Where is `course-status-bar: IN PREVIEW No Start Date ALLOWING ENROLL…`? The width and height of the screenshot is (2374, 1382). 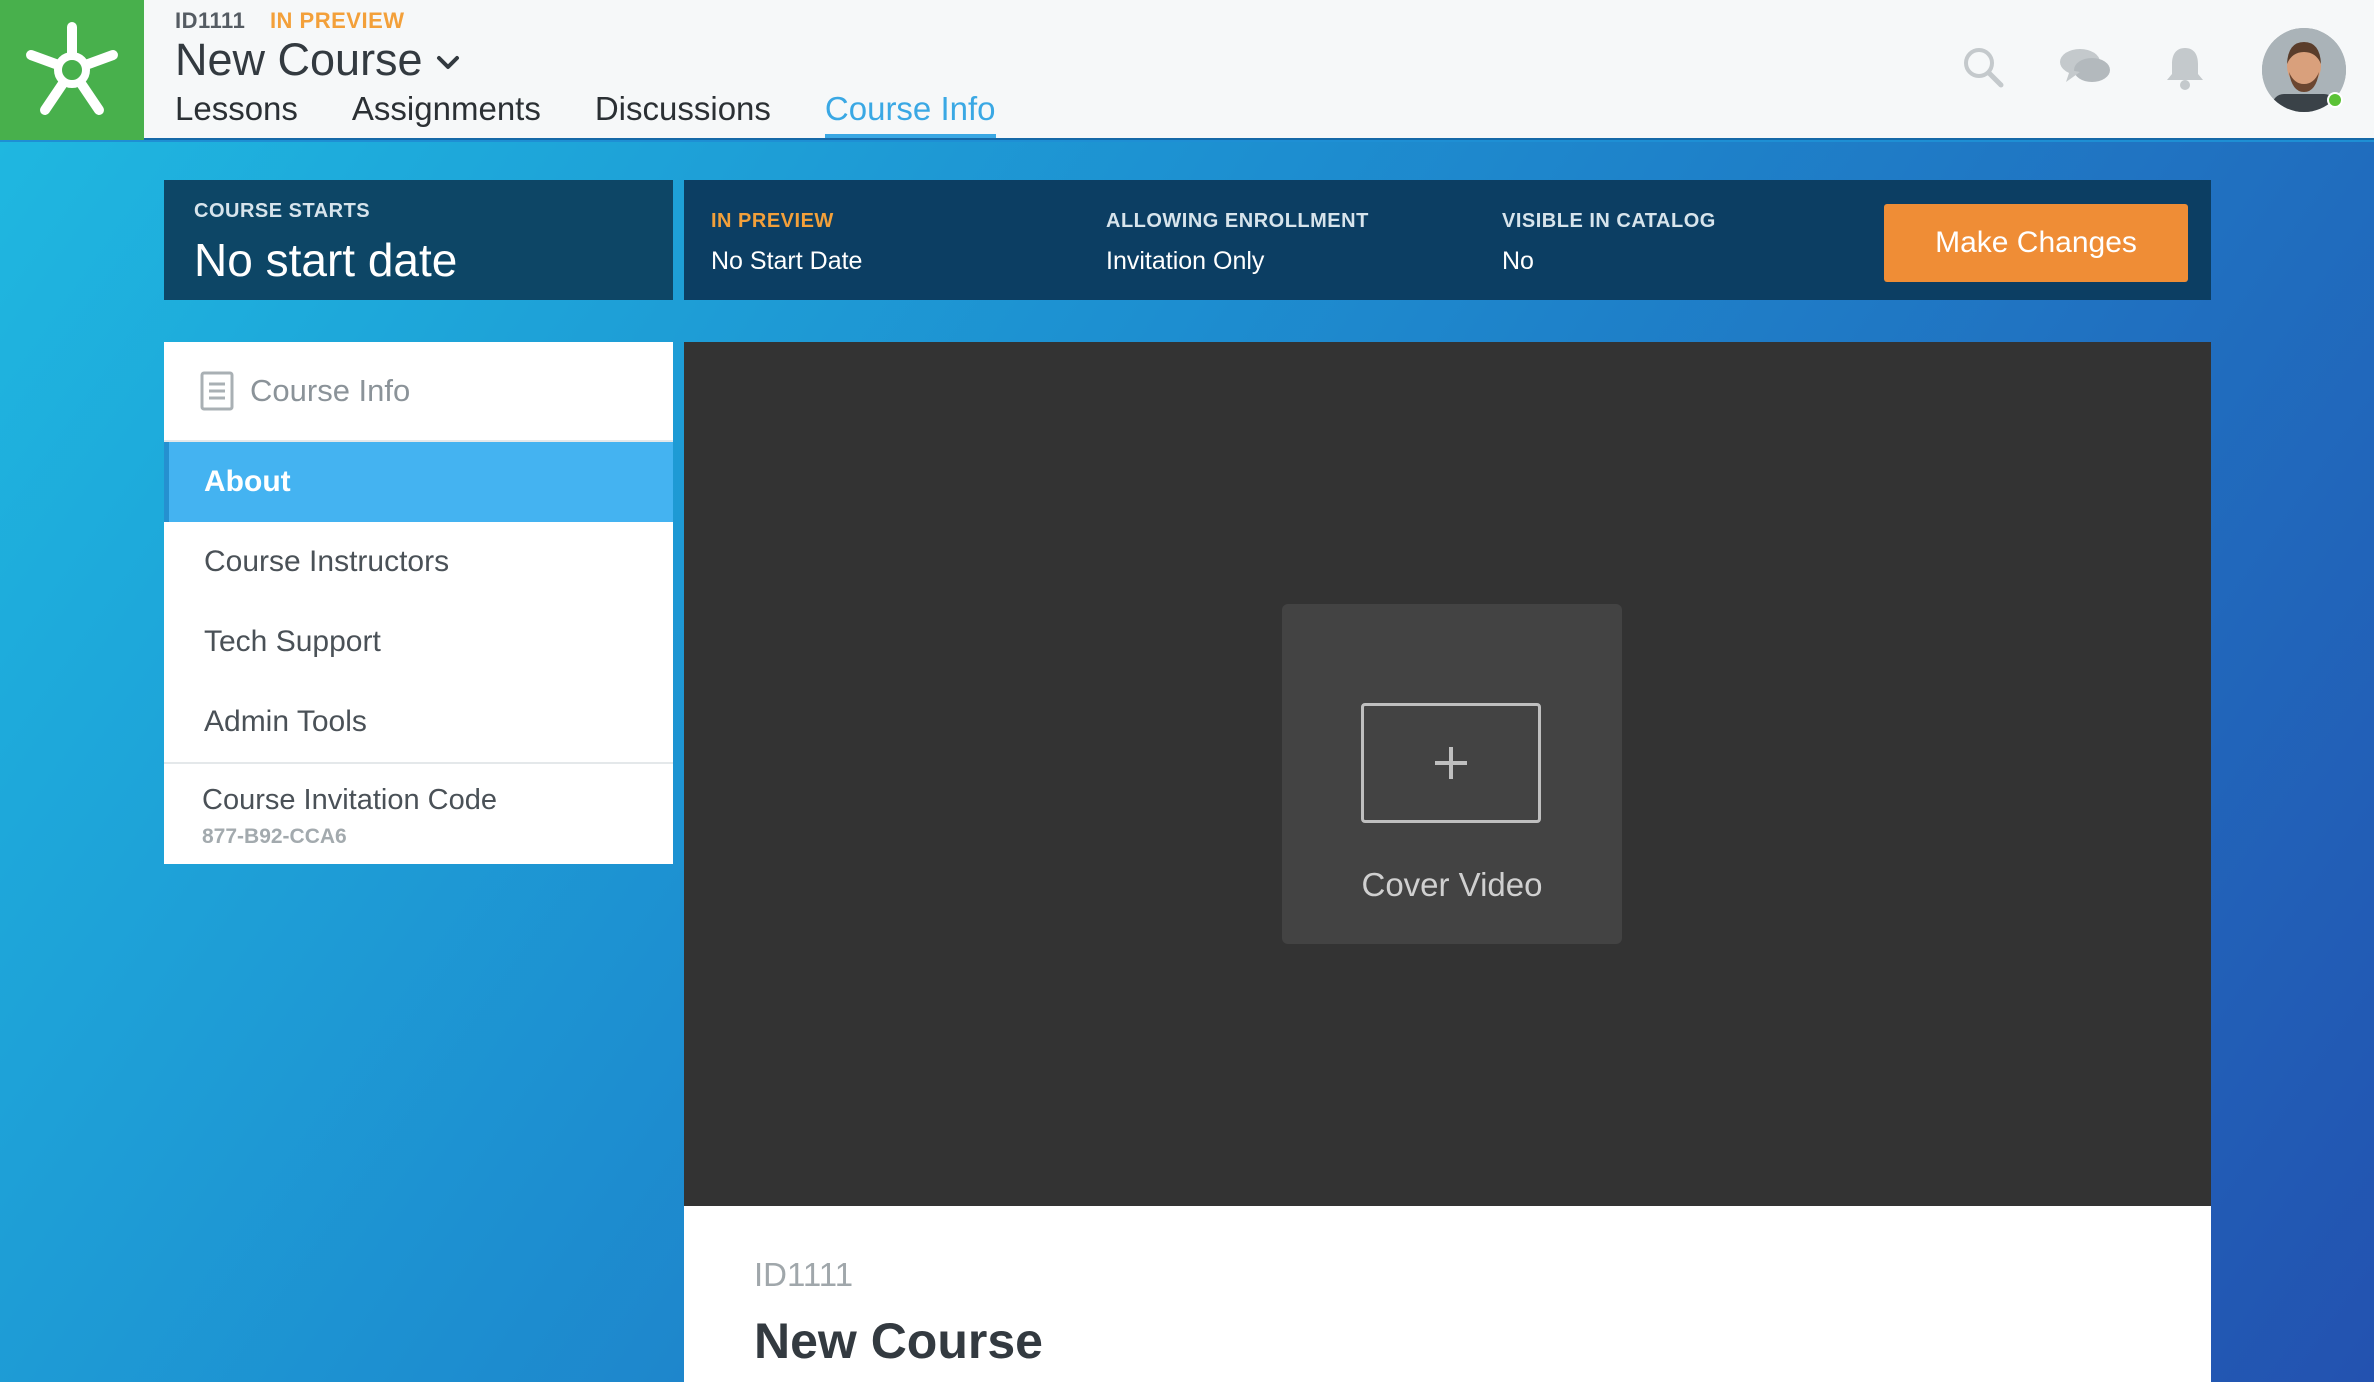
course-status-bar: IN PREVIEW No Start Date ALLOWING ENROLL… is located at coordinates (1447, 240).